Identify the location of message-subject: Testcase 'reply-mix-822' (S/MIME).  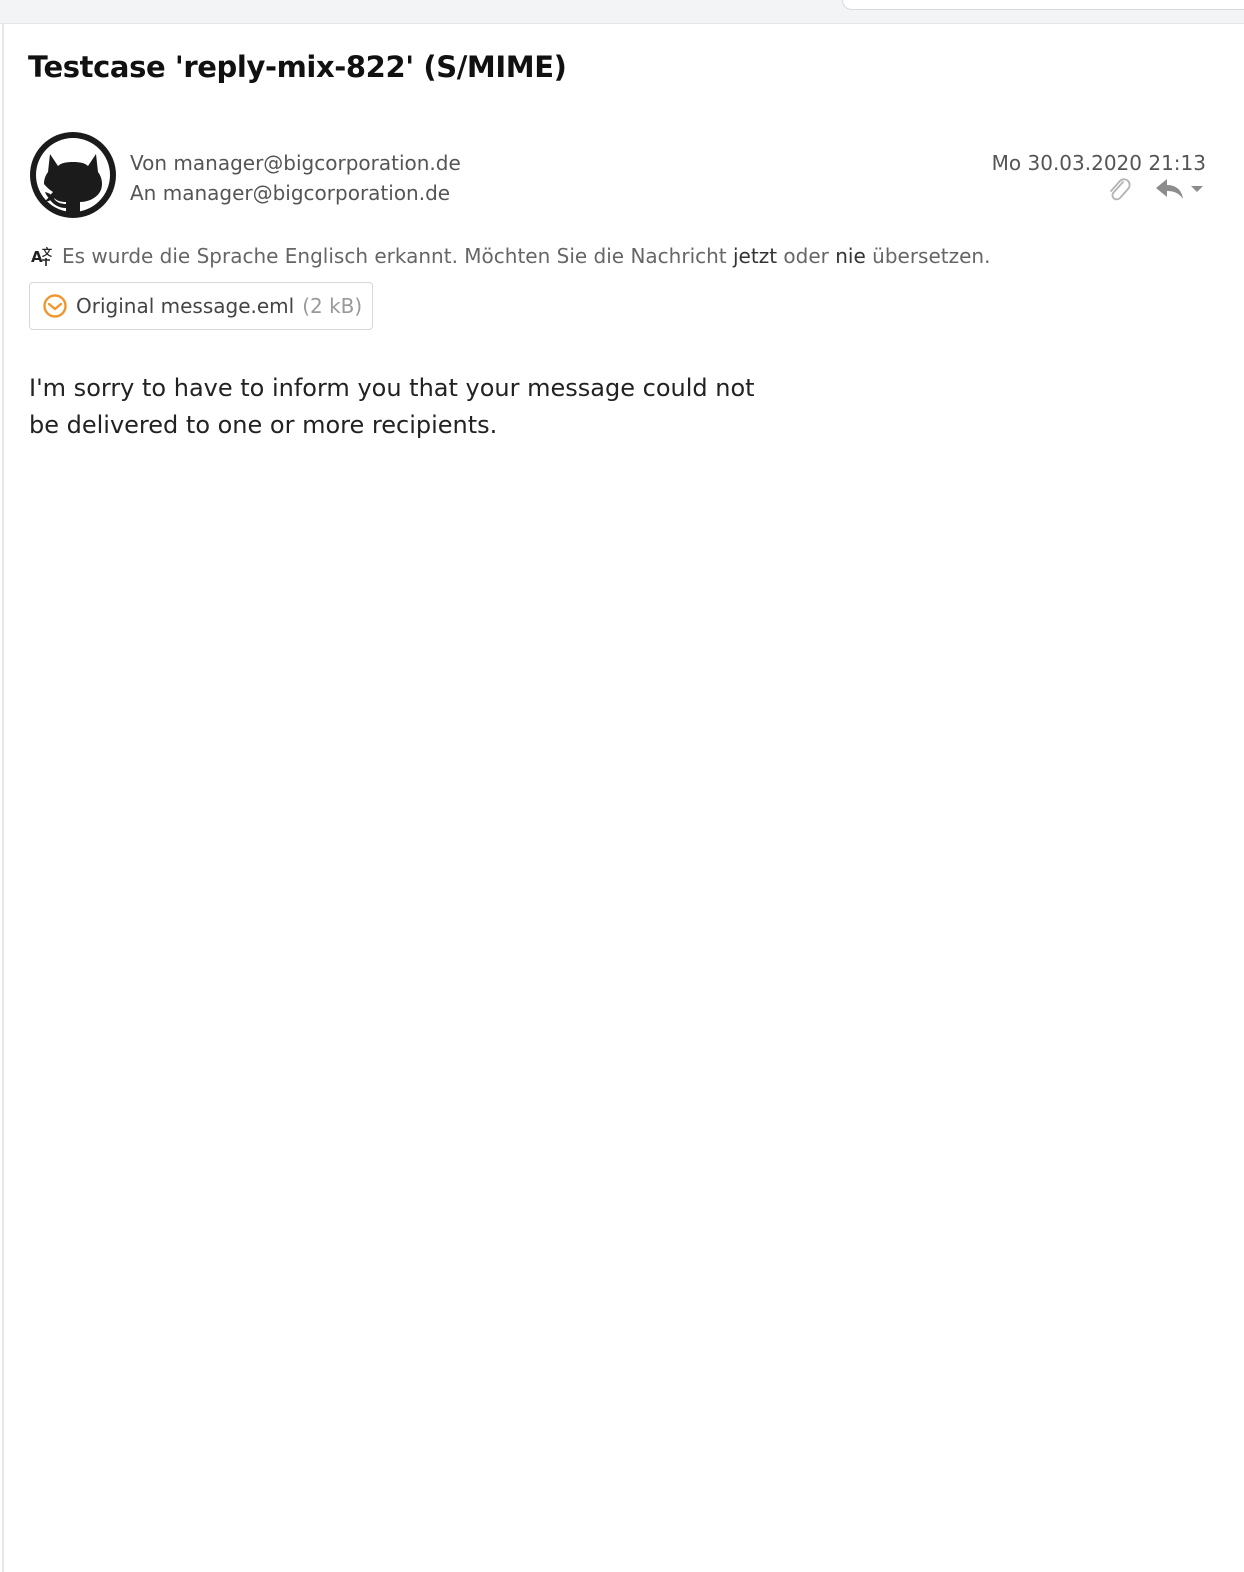
(297, 67).